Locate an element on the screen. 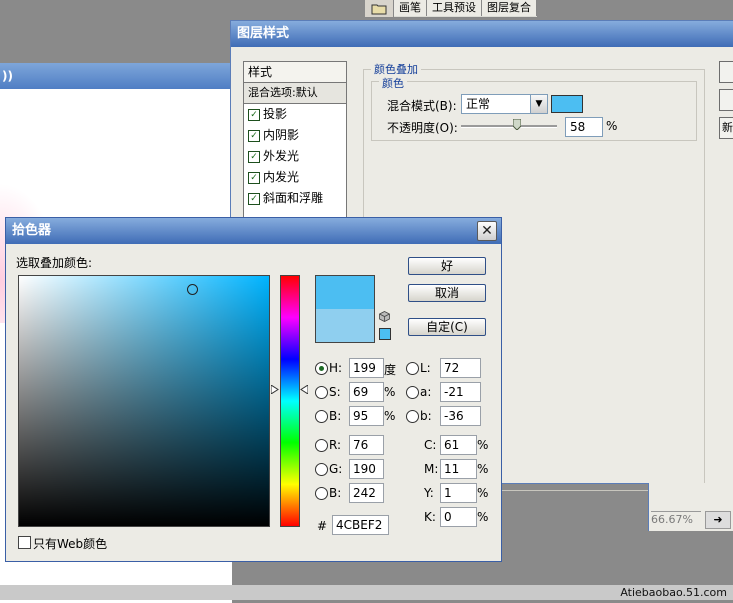  ok-button: 好 is located at coordinates (447, 266).